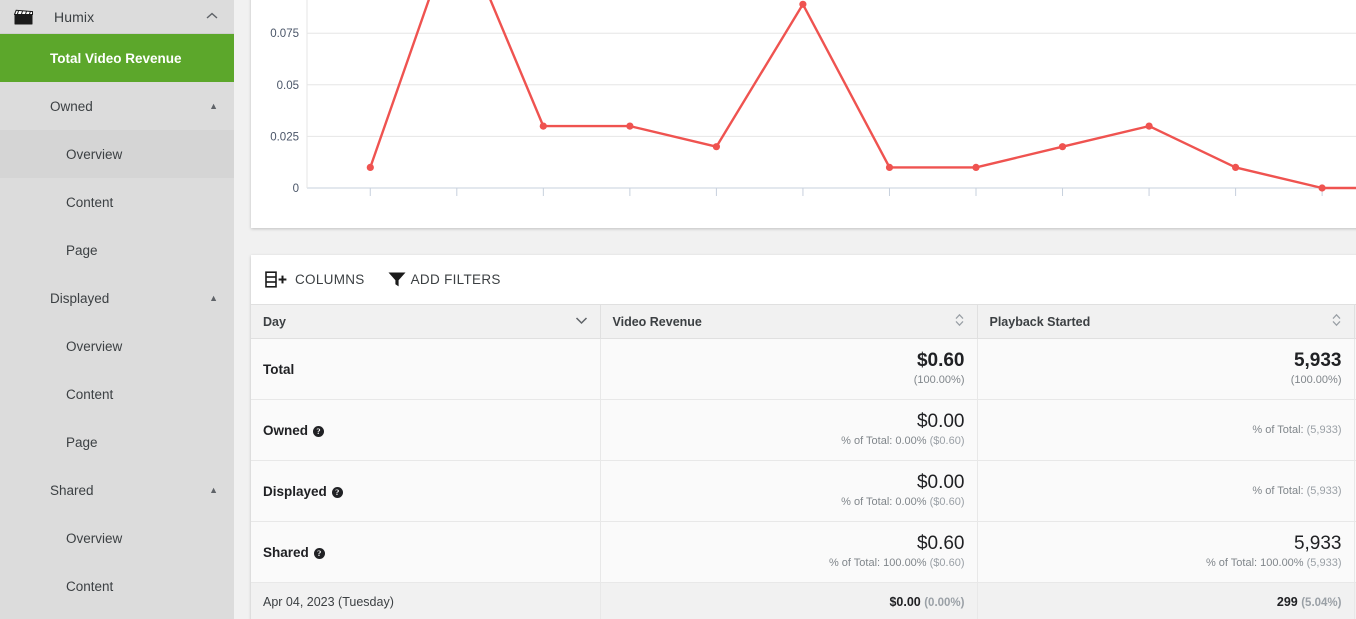 This screenshot has height=619, width=1356. What do you see at coordinates (581, 322) in the screenshot?
I see `chevron-down-icon` at bounding box center [581, 322].